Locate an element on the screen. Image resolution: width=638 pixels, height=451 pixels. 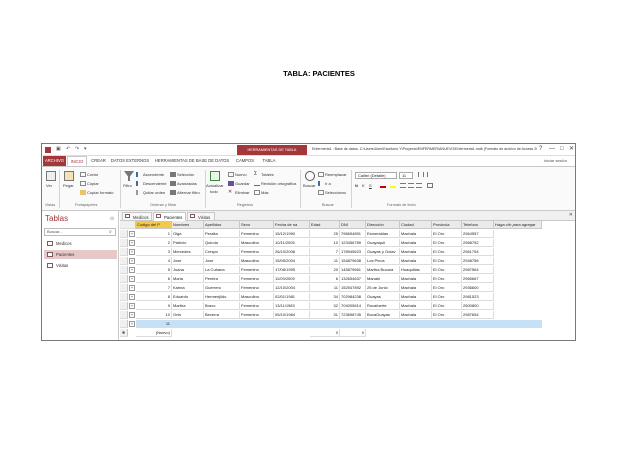
table-cell: 178945623 is located at coordinates (353, 252).